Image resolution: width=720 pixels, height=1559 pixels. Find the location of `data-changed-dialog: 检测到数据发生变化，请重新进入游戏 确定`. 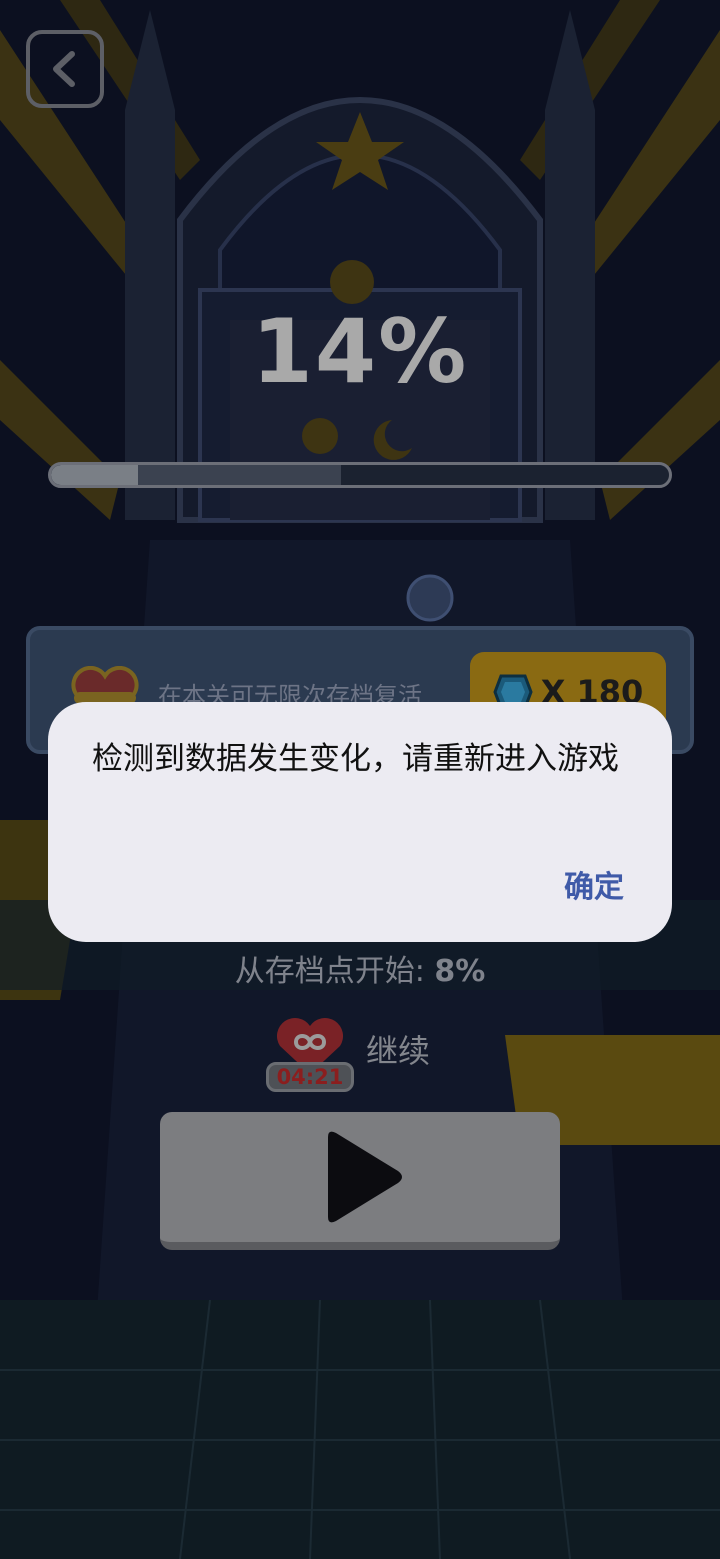

data-changed-dialog: 检测到数据发生变化，请重新进入游戏 确定 is located at coordinates (360, 822).